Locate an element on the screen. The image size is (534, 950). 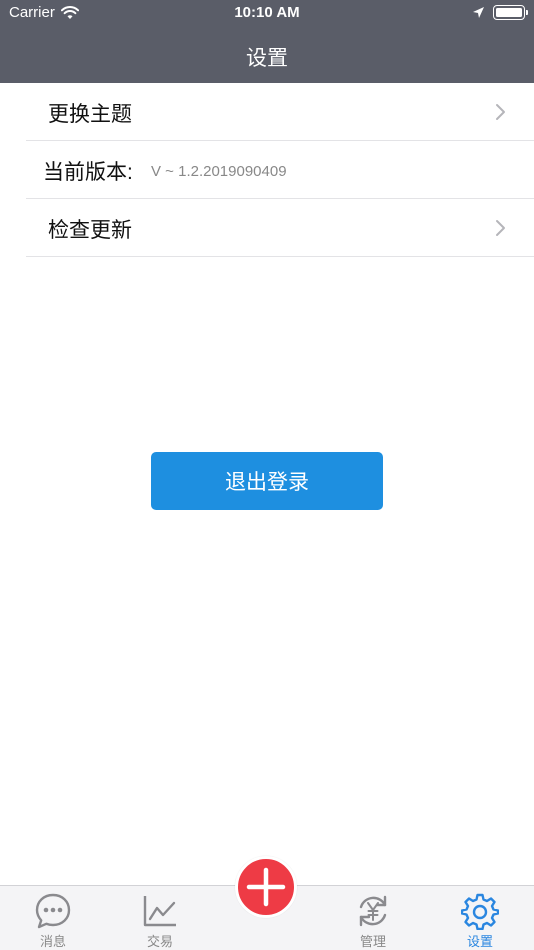
tab-manage: 管理 is located at coordinates (373, 921).